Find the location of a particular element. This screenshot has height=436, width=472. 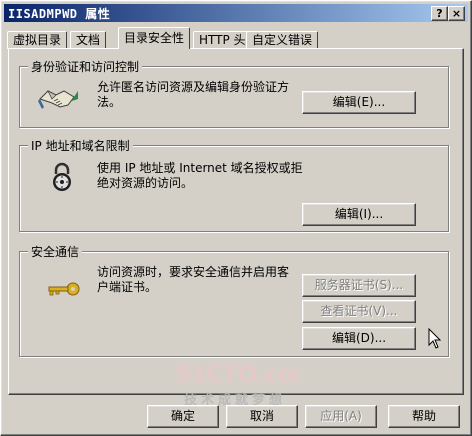

tab-directory-security: 目录安全性 is located at coordinates (154, 38).